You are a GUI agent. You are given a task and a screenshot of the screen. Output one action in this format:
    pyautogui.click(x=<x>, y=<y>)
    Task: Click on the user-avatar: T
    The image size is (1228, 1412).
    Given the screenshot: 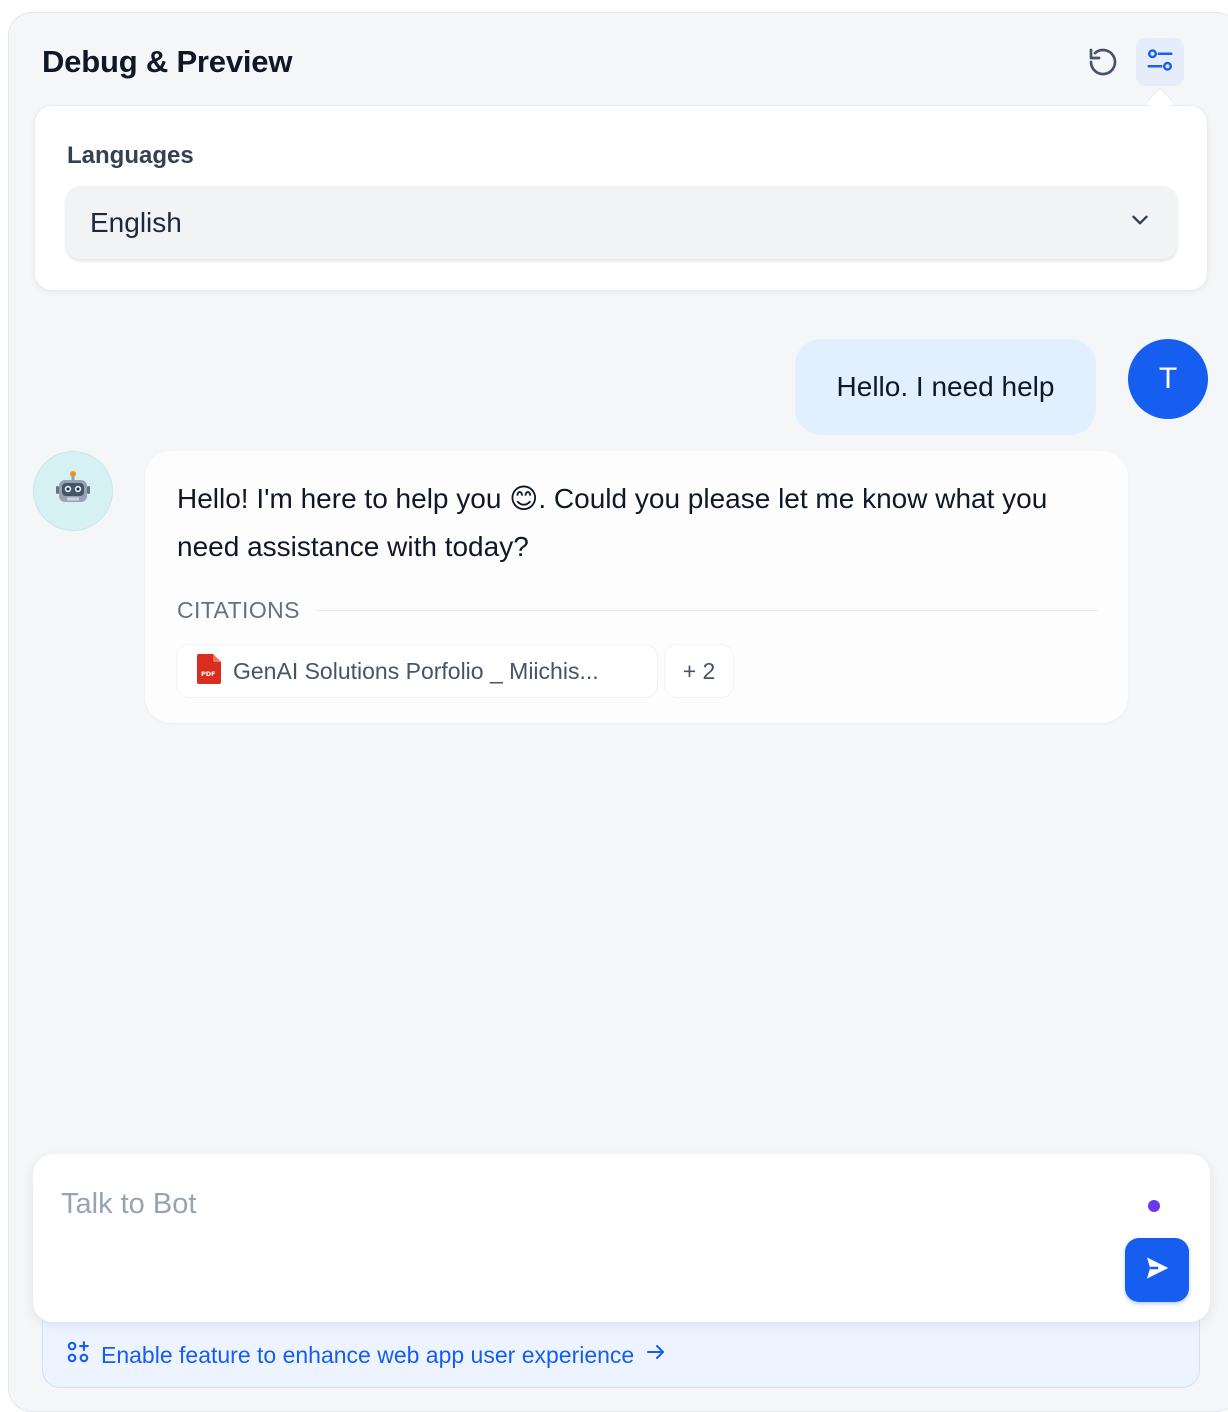 What is the action you would take?
    pyautogui.click(x=1168, y=379)
    